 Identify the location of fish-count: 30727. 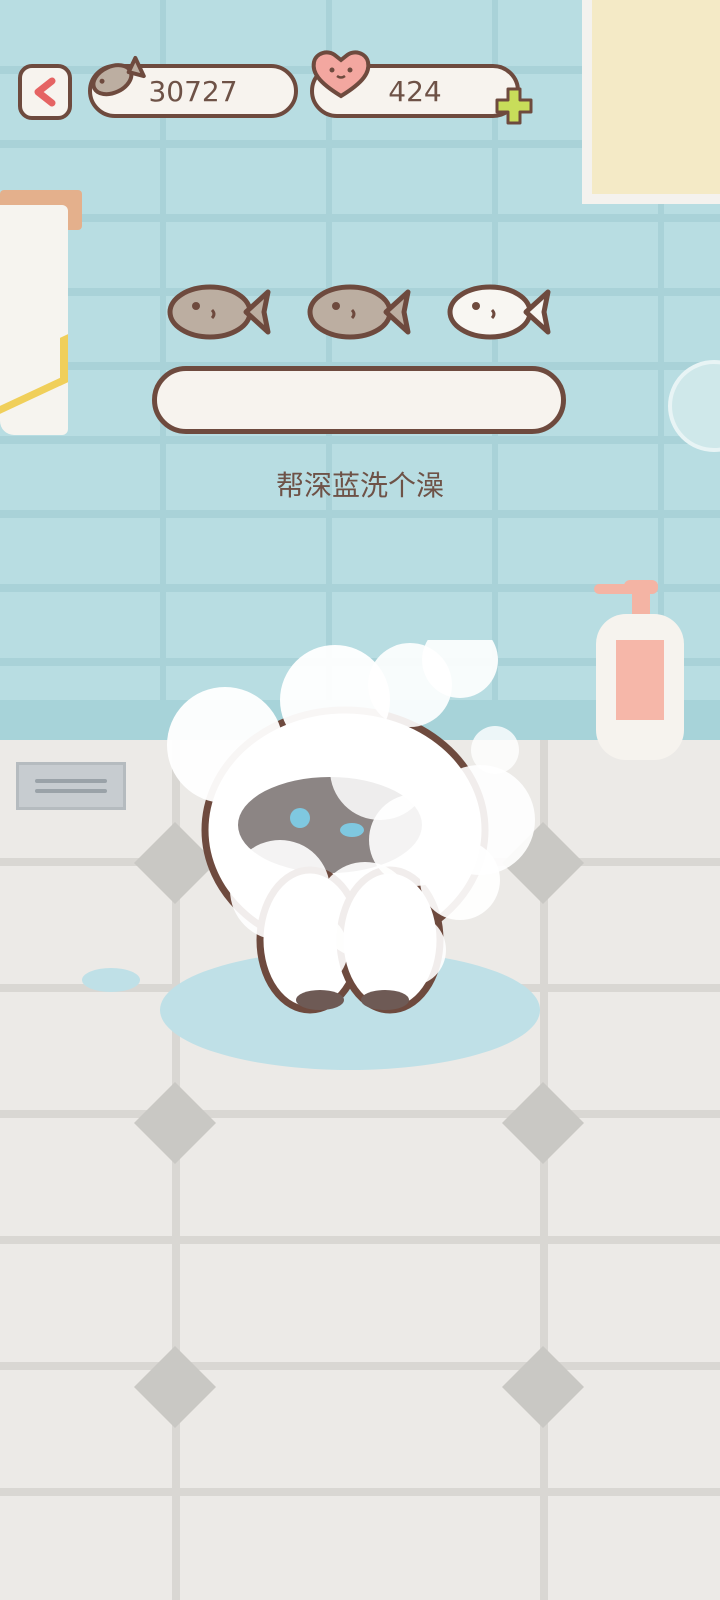
(193, 91).